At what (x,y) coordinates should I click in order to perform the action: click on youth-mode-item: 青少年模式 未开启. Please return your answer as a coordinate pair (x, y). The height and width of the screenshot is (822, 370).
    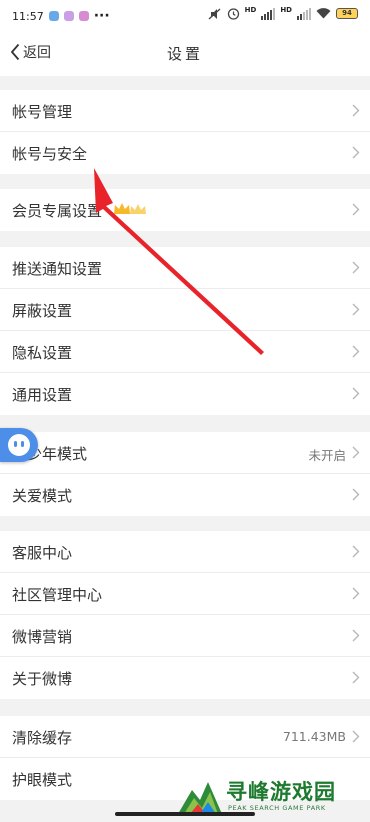
    Looking at the image, I should click on (185, 453).